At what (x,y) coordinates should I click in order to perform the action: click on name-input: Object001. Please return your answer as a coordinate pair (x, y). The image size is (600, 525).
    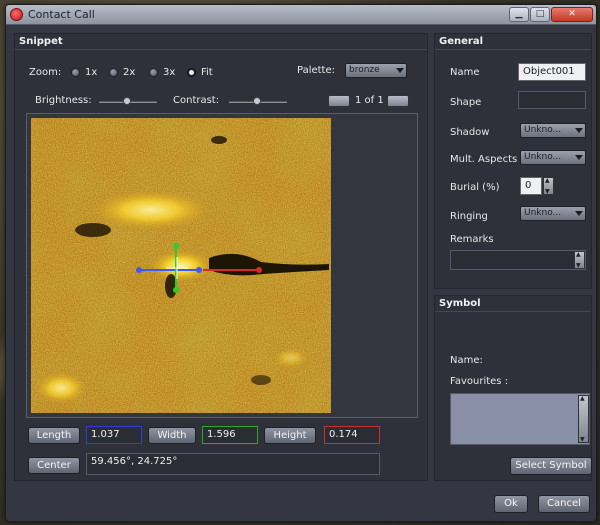
    Looking at the image, I should click on (552, 72).